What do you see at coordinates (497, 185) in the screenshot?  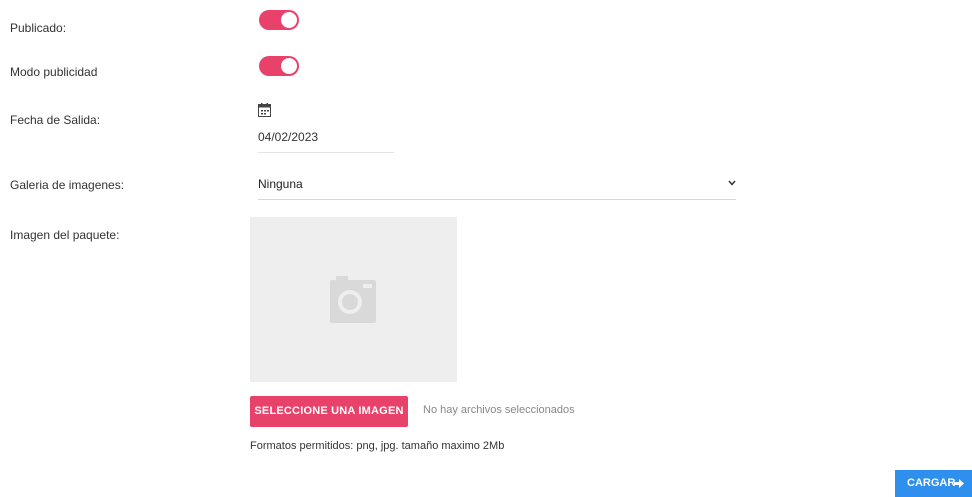 I see `gallery-select: Ninguna` at bounding box center [497, 185].